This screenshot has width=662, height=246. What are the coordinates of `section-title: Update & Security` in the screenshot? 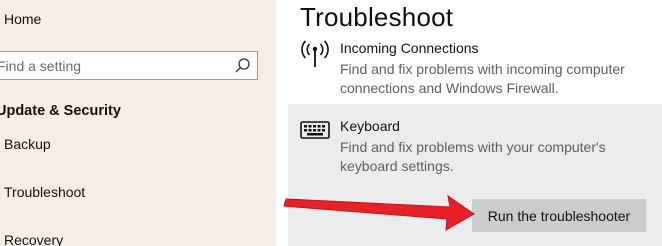 It's located at (60, 111).